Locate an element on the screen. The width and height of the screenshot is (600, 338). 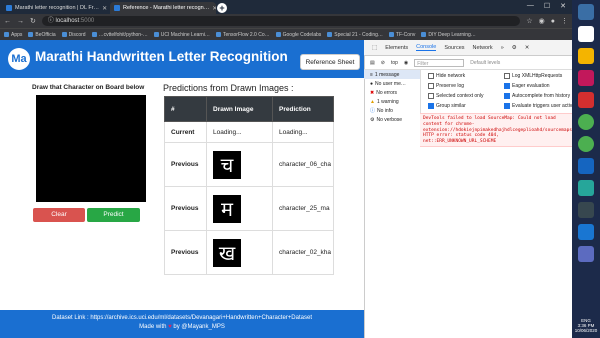
setting-group-similar: Group similar is located at coordinates (447, 106).